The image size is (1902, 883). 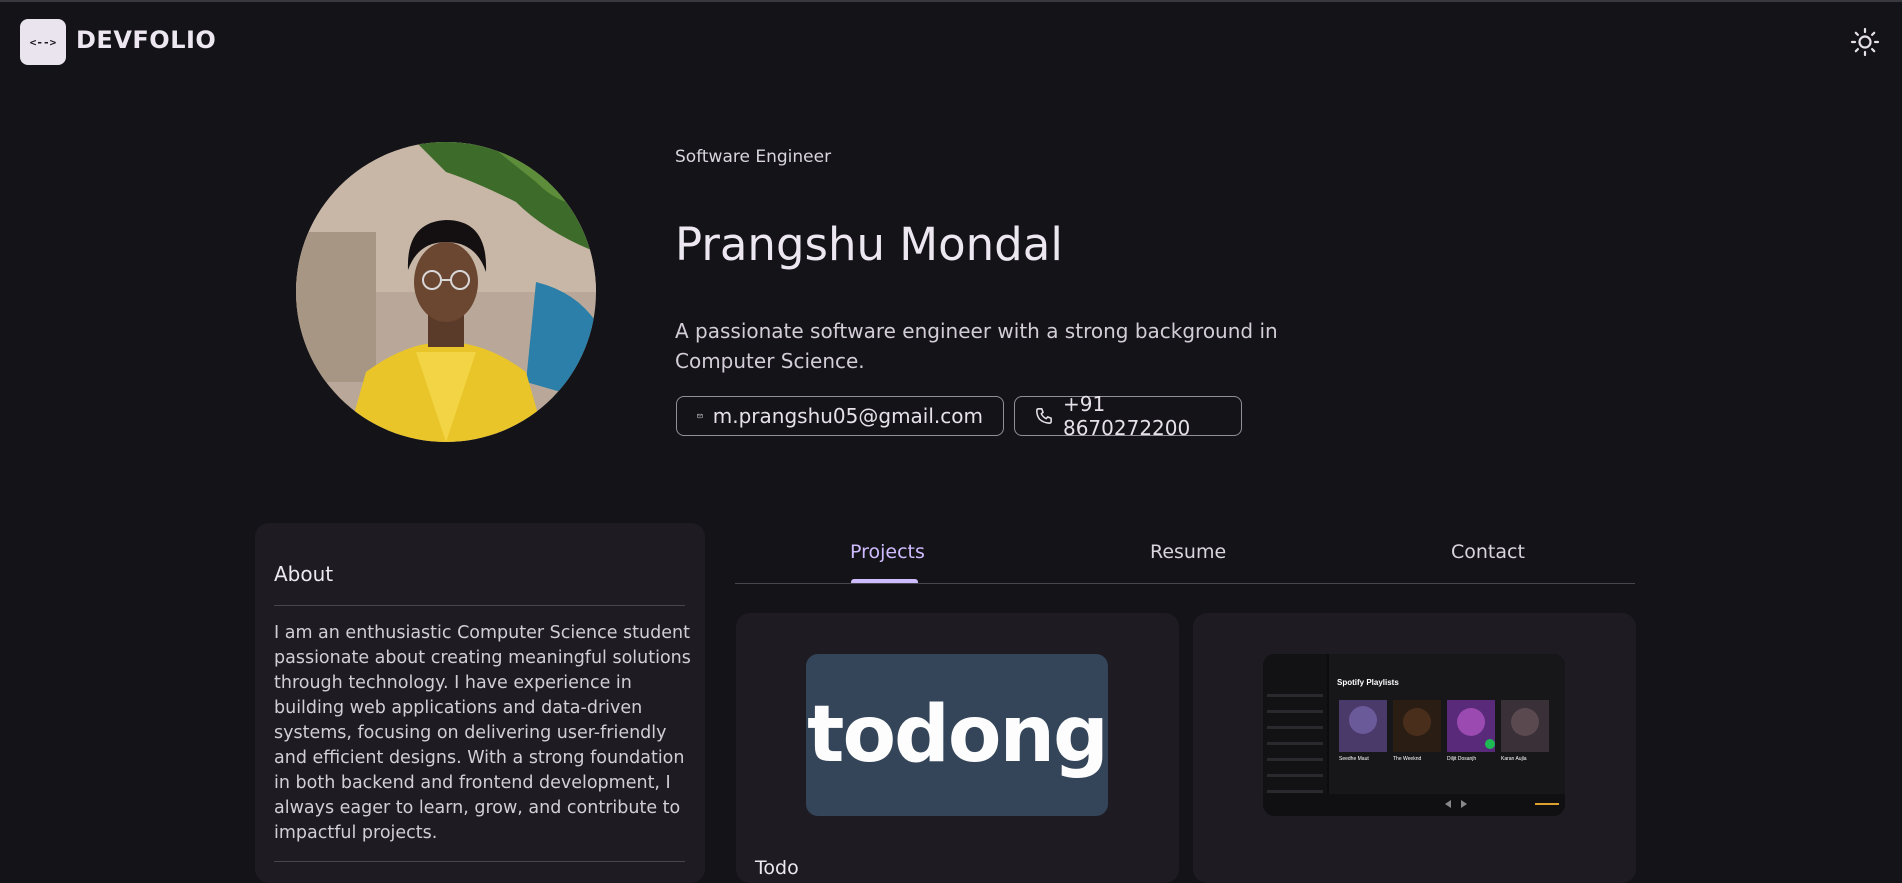 I want to click on project-card-todo: todong Todo, so click(x=957, y=748).